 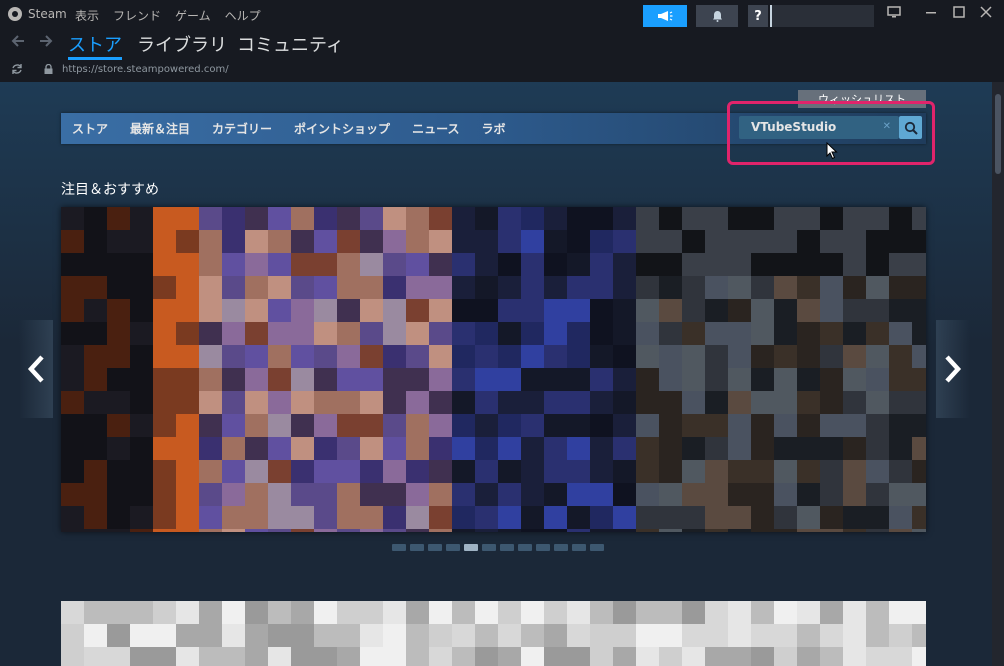 I want to click on carousel-next-button, so click(x=953, y=369).